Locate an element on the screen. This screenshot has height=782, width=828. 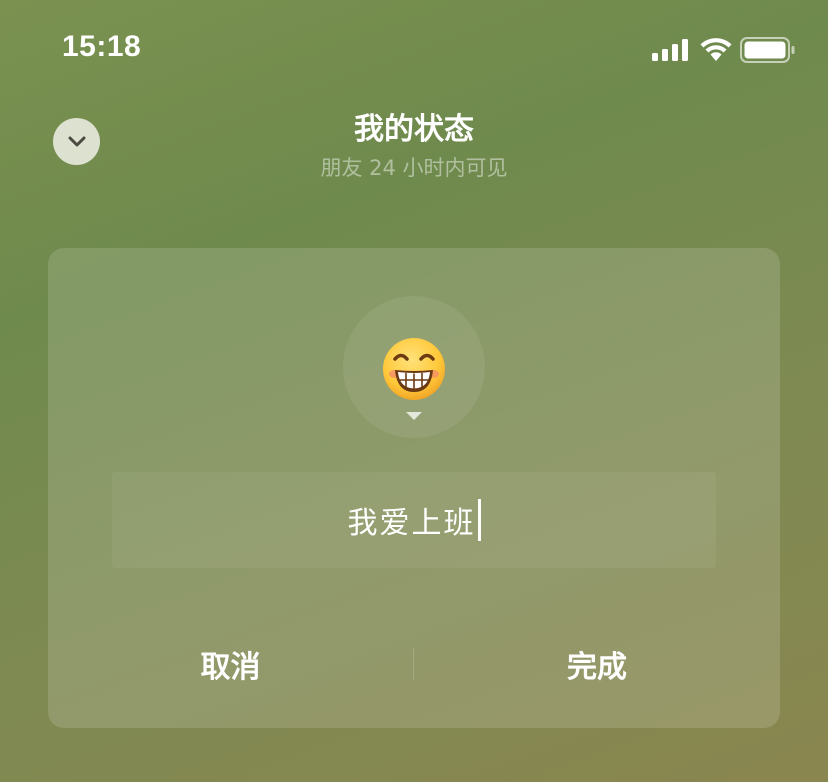
caret-down-icon is located at coordinates (414, 416).